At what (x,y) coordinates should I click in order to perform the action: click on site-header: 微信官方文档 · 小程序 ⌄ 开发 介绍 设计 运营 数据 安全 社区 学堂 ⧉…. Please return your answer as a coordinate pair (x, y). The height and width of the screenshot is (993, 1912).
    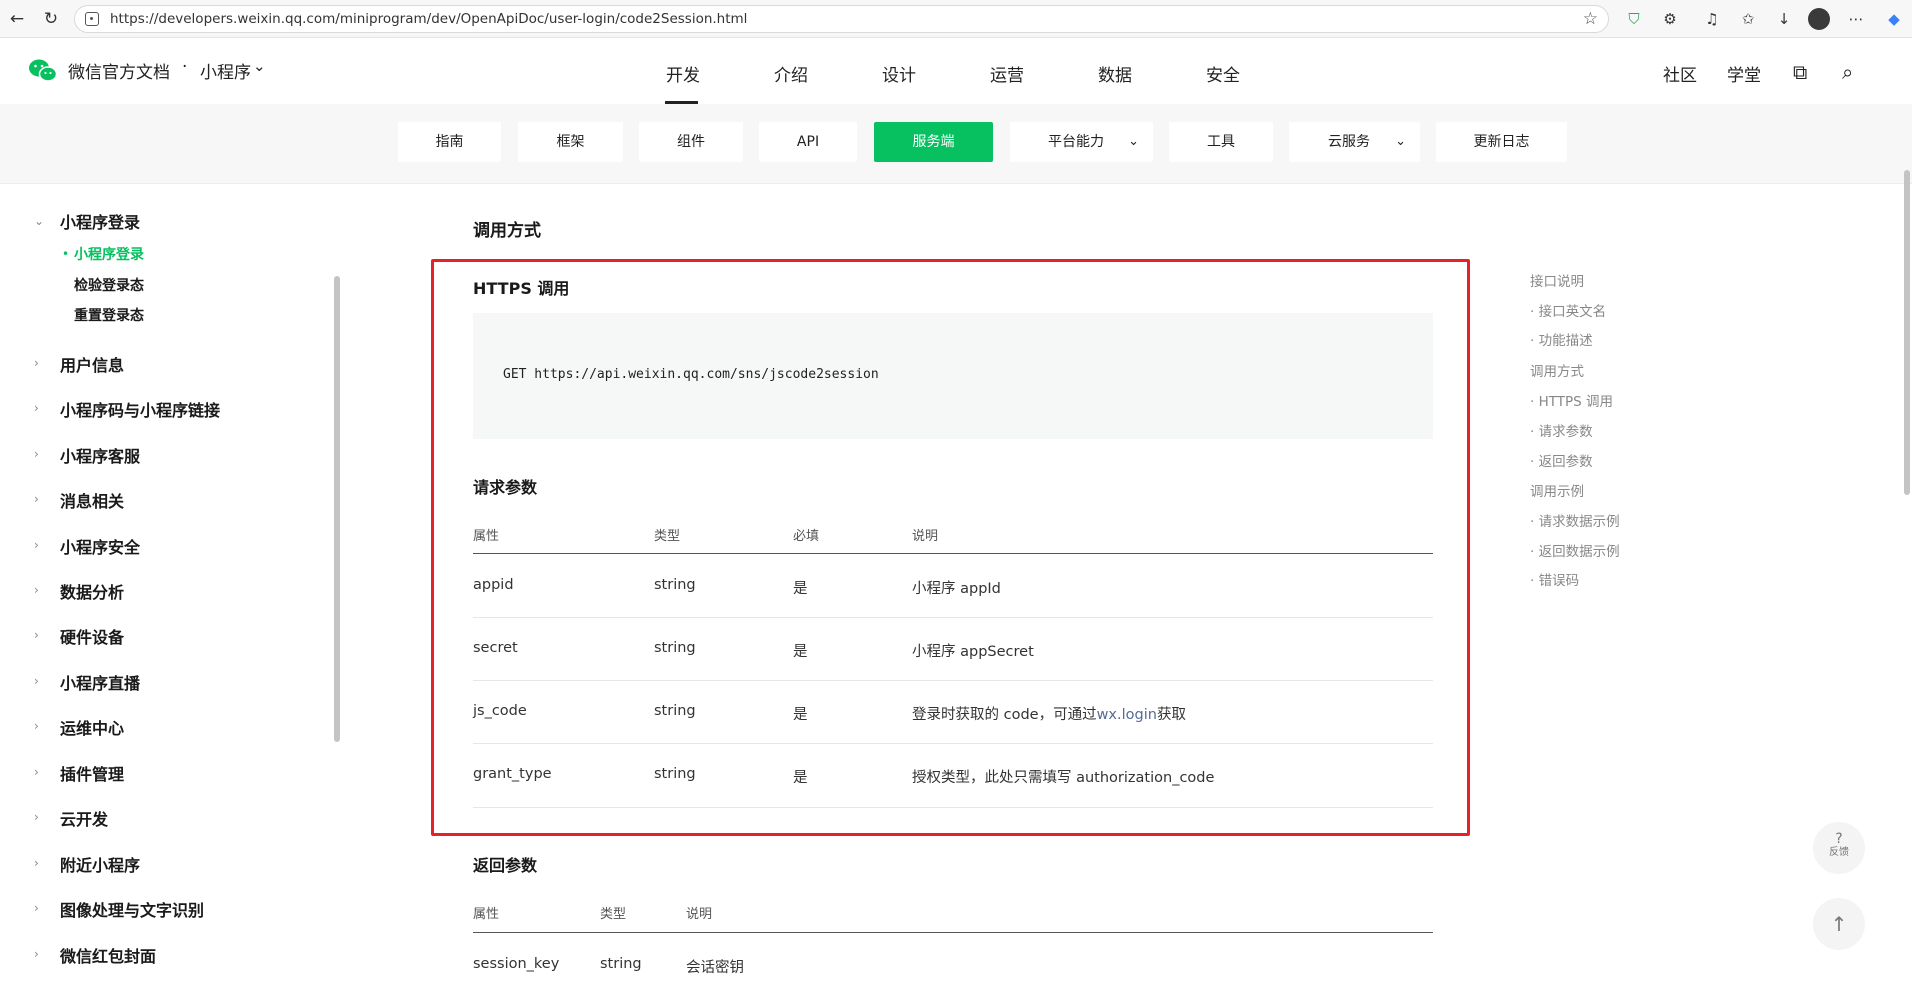
    Looking at the image, I should click on (956, 71).